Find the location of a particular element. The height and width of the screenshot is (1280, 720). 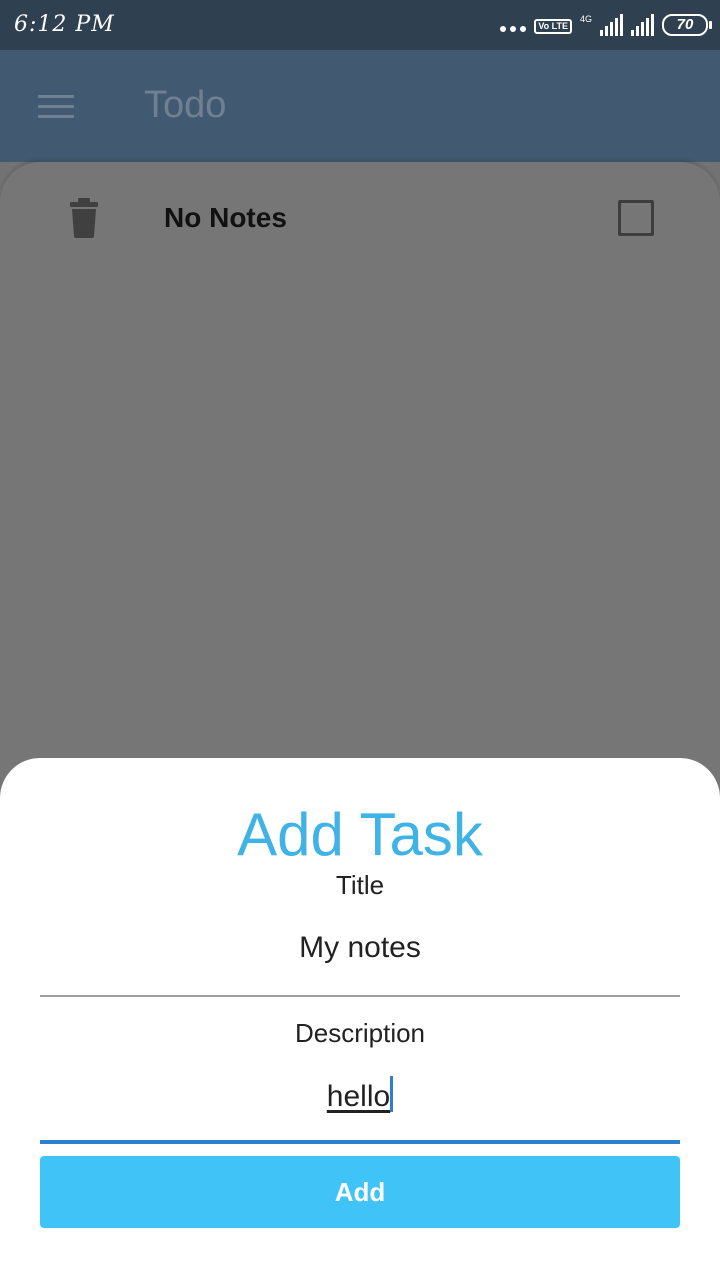

signal-sim1-icon is located at coordinates (611, 25).